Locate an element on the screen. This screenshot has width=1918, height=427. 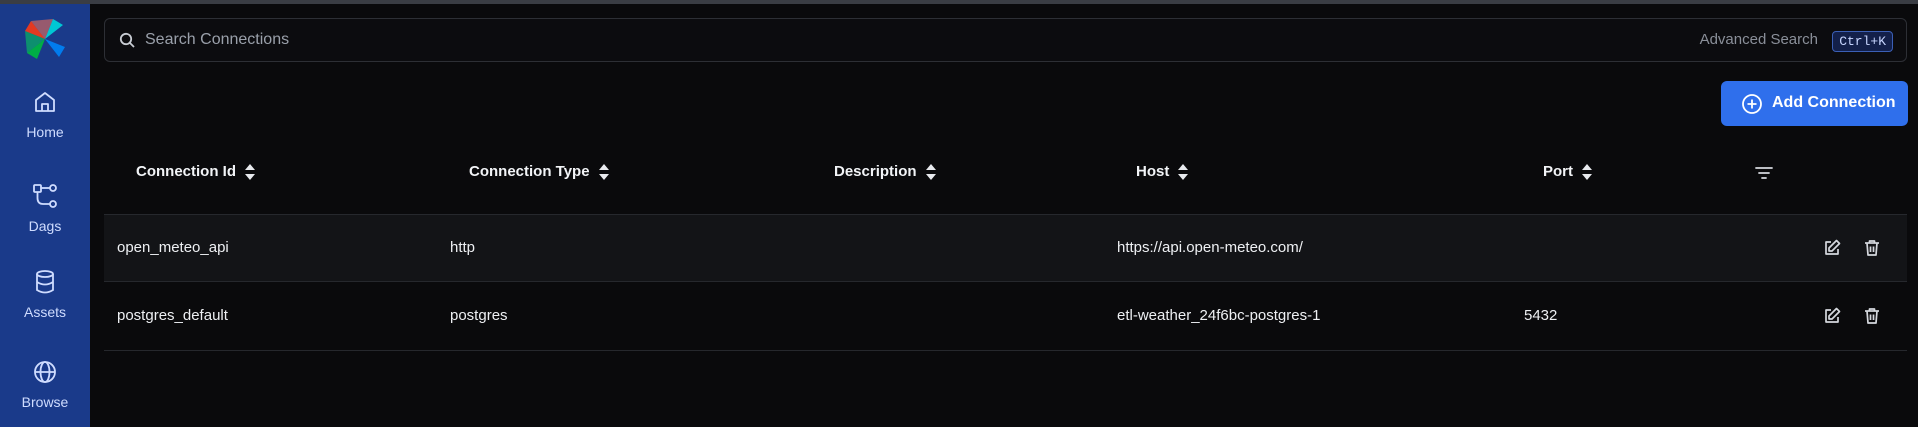
dags-icon is located at coordinates (45, 196).